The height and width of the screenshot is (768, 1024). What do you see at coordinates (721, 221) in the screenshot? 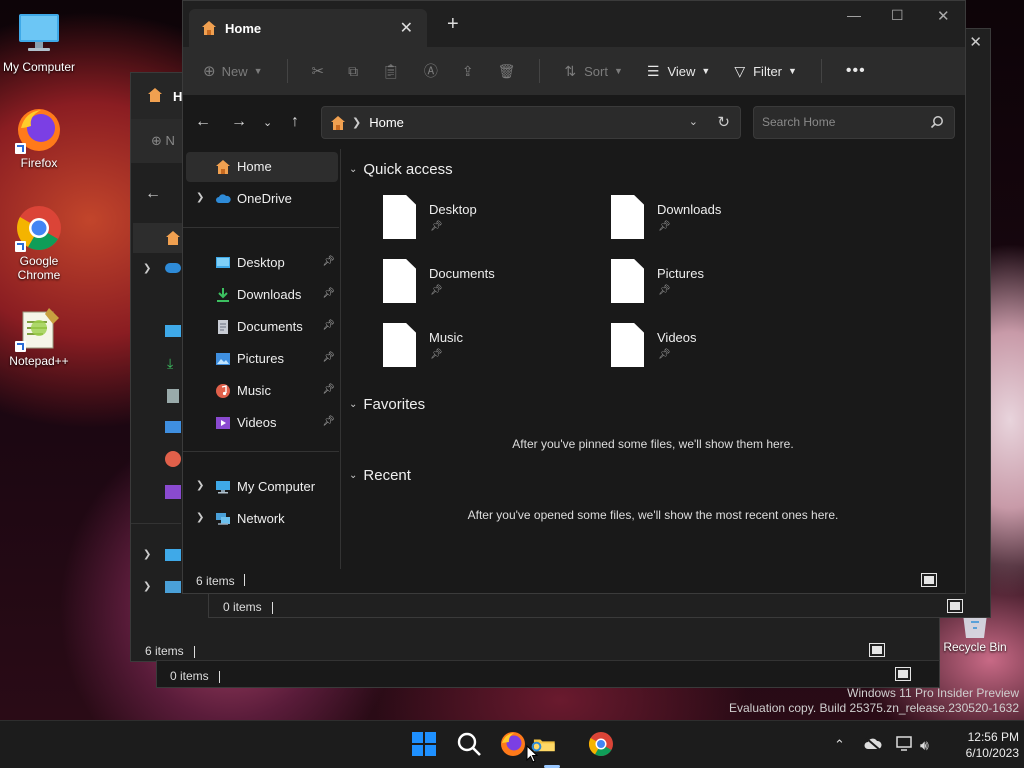
I see `quick-access-item-downloads: Downloads 📌︎` at bounding box center [721, 221].